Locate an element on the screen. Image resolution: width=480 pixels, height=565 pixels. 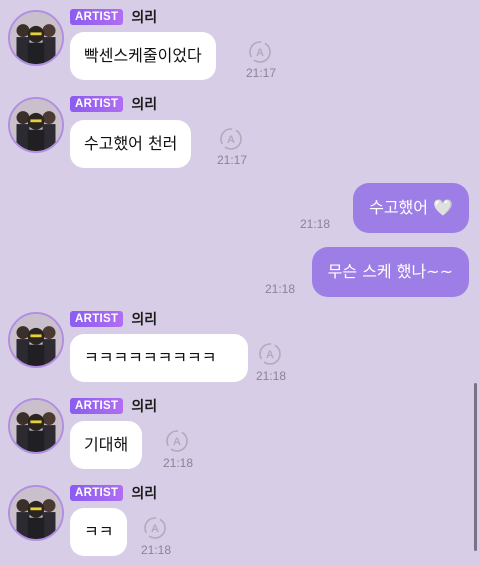
scrollbar is located at coordinates (475, 467).